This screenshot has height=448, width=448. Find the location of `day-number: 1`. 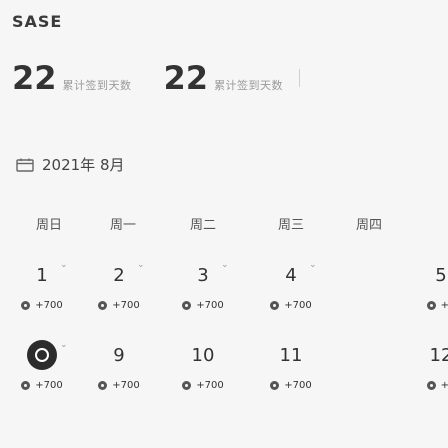

day-number: 1 is located at coordinates (42, 275).